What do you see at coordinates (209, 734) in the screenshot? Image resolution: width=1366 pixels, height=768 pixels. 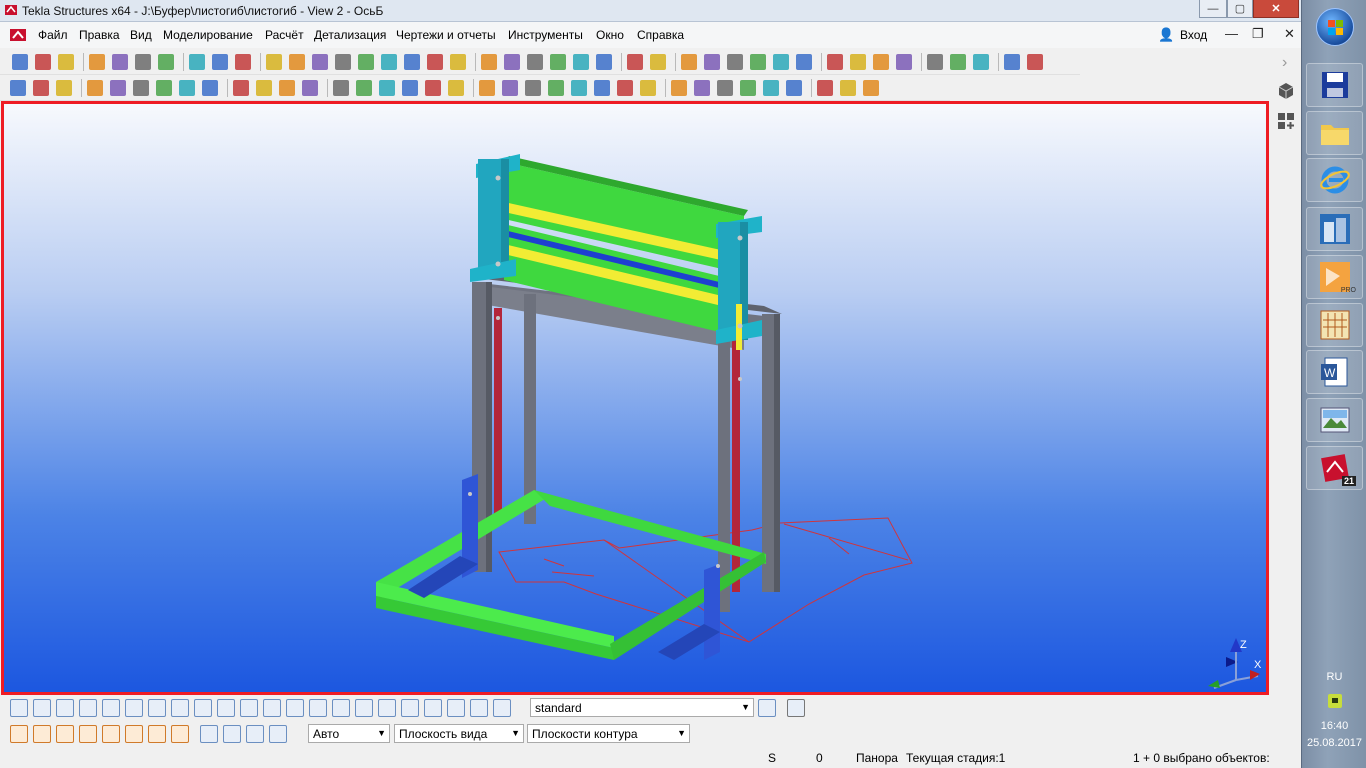 I see `snap-option-1-icon` at bounding box center [209, 734].